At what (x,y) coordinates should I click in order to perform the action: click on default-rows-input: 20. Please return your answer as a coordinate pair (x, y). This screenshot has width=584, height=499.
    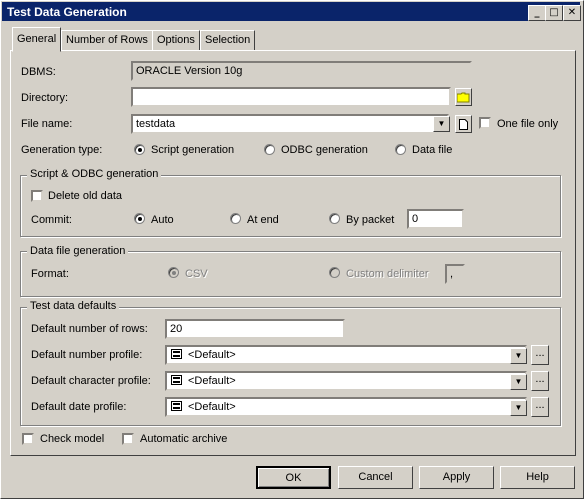
    Looking at the image, I should click on (255, 329).